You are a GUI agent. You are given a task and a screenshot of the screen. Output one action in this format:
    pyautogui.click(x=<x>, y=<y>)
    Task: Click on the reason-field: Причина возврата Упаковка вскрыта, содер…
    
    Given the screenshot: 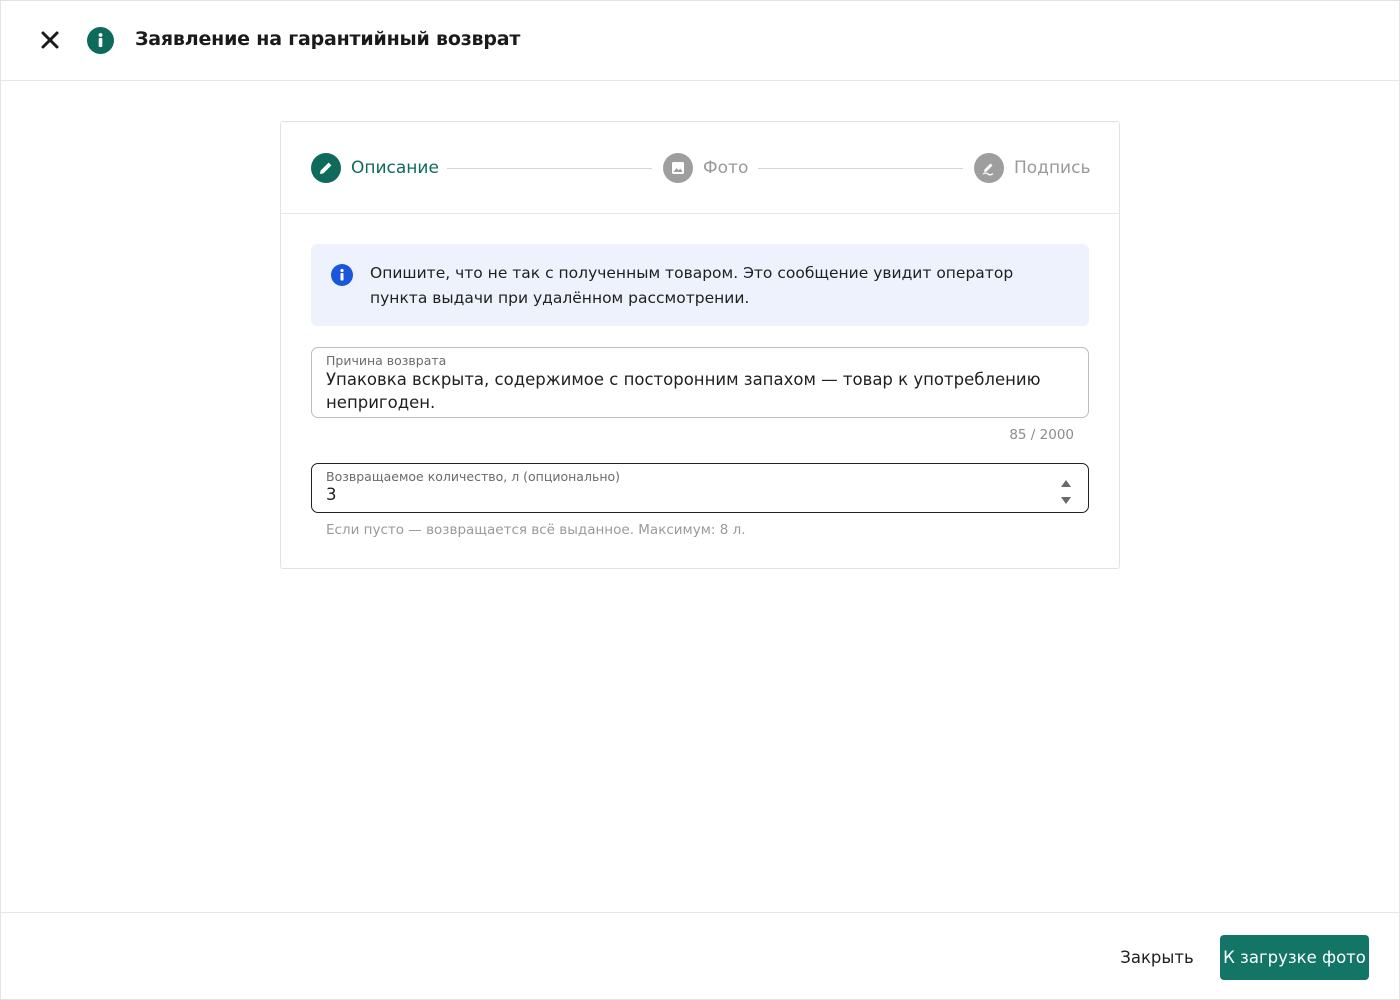 What is the action you would take?
    pyautogui.click(x=700, y=382)
    